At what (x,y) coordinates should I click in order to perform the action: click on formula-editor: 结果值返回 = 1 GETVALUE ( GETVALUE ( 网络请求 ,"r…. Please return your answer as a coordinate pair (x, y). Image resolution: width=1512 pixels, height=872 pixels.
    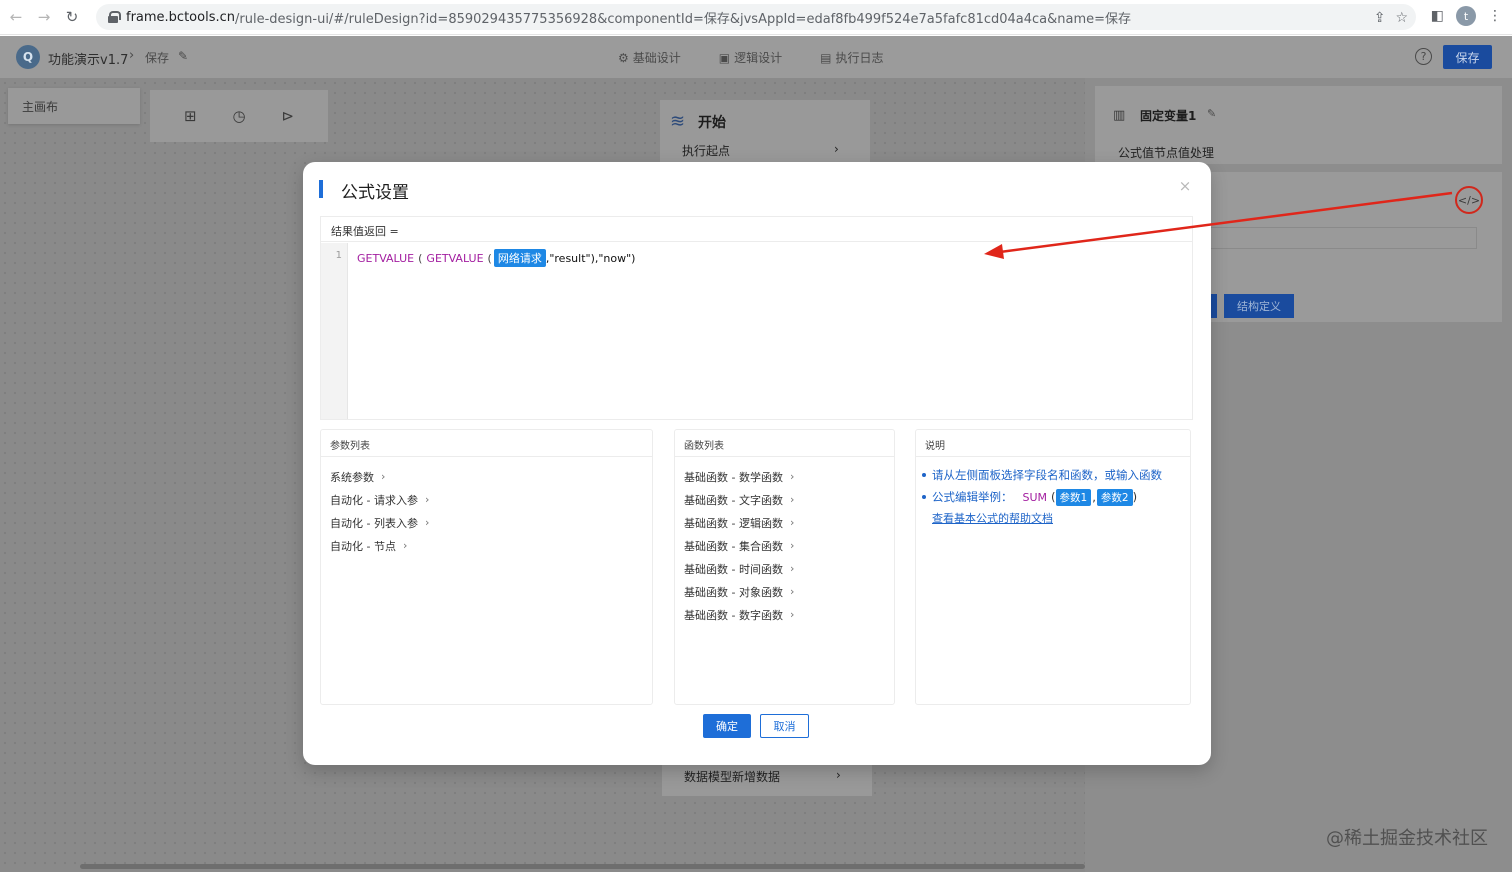
    Looking at the image, I should click on (756, 318).